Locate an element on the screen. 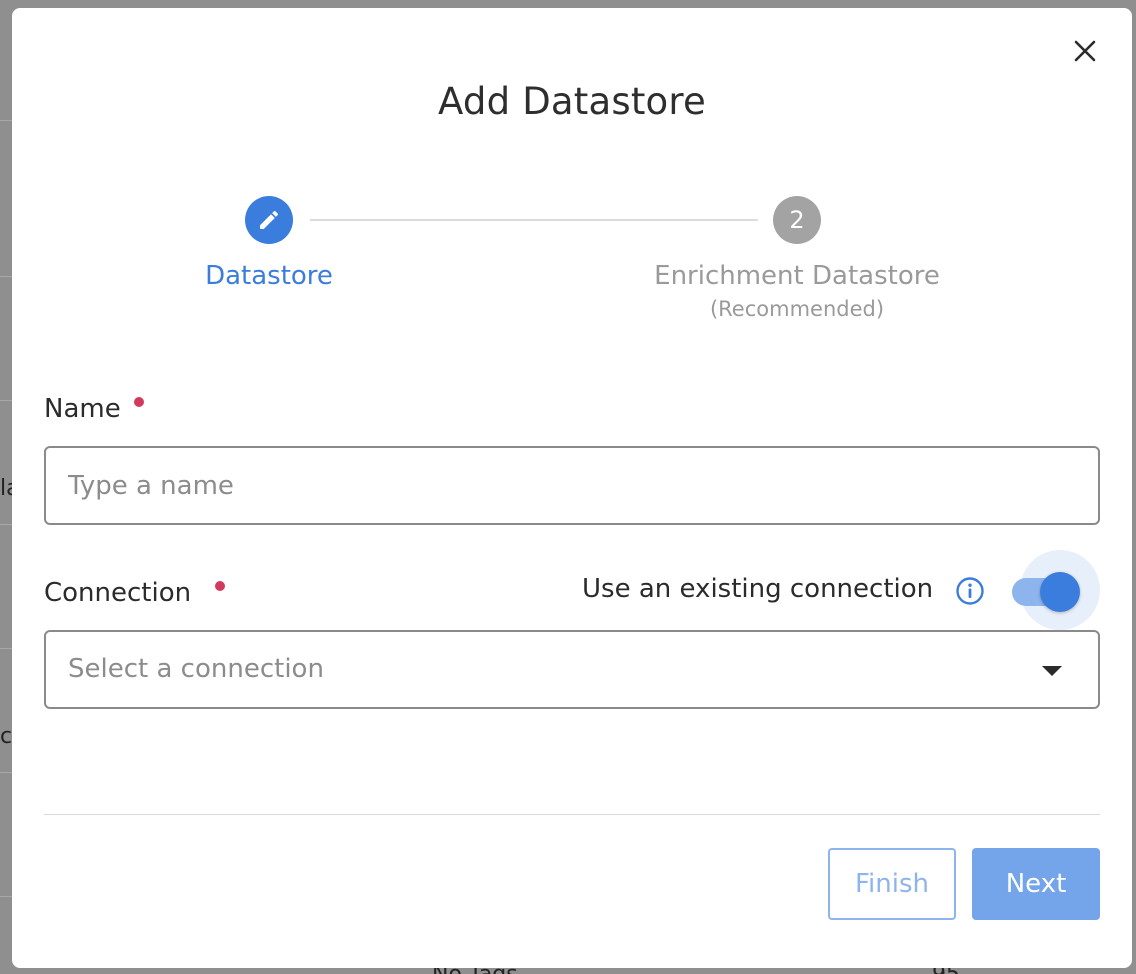 This screenshot has width=1136, height=974. finish-button: Finish is located at coordinates (892, 884).